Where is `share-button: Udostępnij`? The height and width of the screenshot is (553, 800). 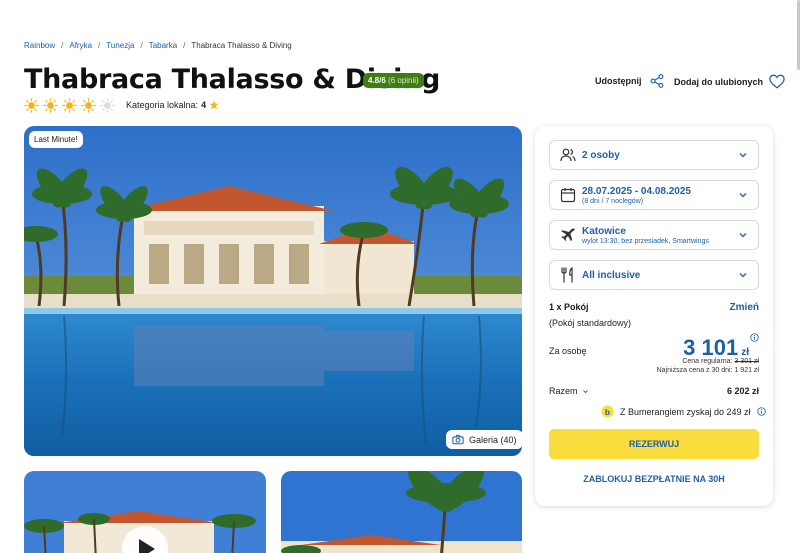
share-button: Udostępnij is located at coordinates (629, 81).